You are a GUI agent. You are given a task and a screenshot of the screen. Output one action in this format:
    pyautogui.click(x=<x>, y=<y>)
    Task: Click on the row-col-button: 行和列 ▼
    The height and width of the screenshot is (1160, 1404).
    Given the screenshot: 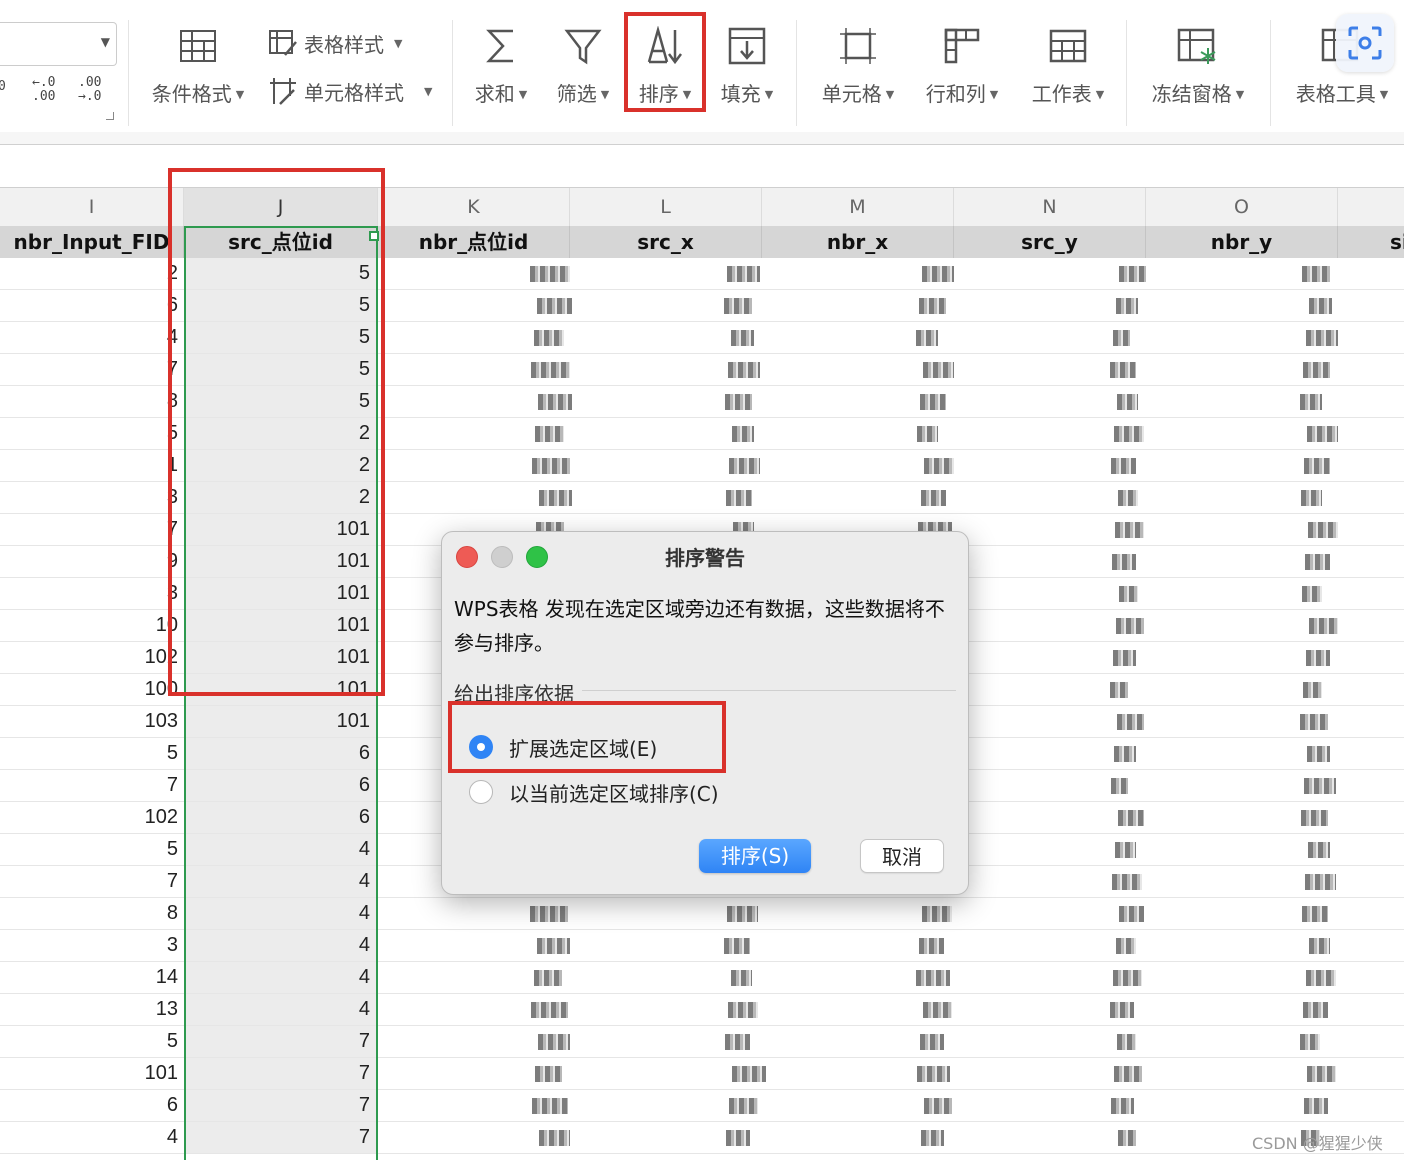 What is the action you would take?
    pyautogui.click(x=962, y=66)
    